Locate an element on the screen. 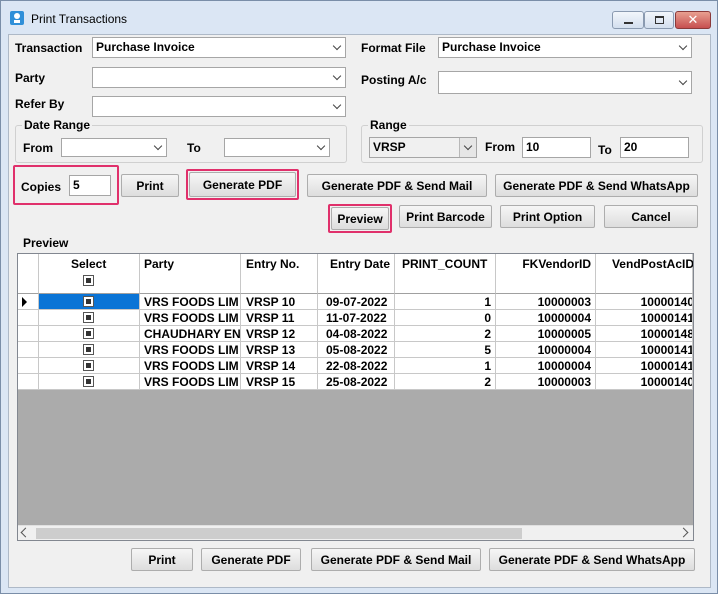 The height and width of the screenshot is (594, 718). cell-entry-date: 05-08-2022 is located at coordinates (356, 350).